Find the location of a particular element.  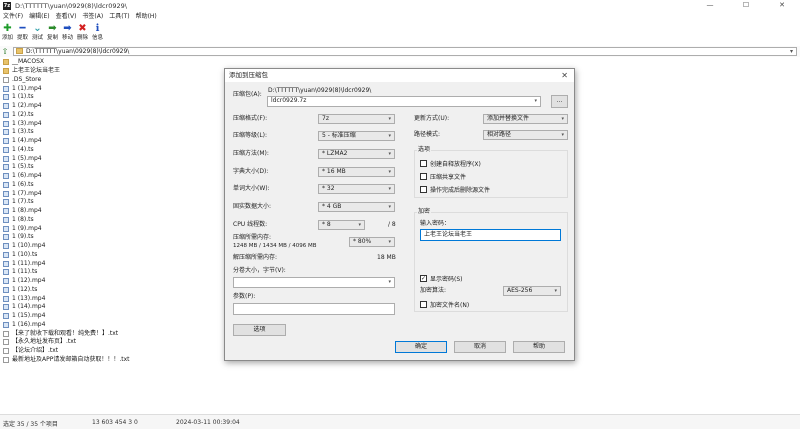

word-combo: * 32 ▾ is located at coordinates (356, 189).